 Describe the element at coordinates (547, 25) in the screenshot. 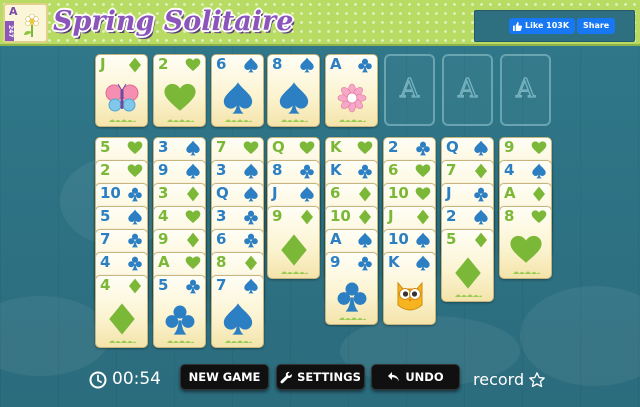

I see `like-count: Like 103K` at that location.